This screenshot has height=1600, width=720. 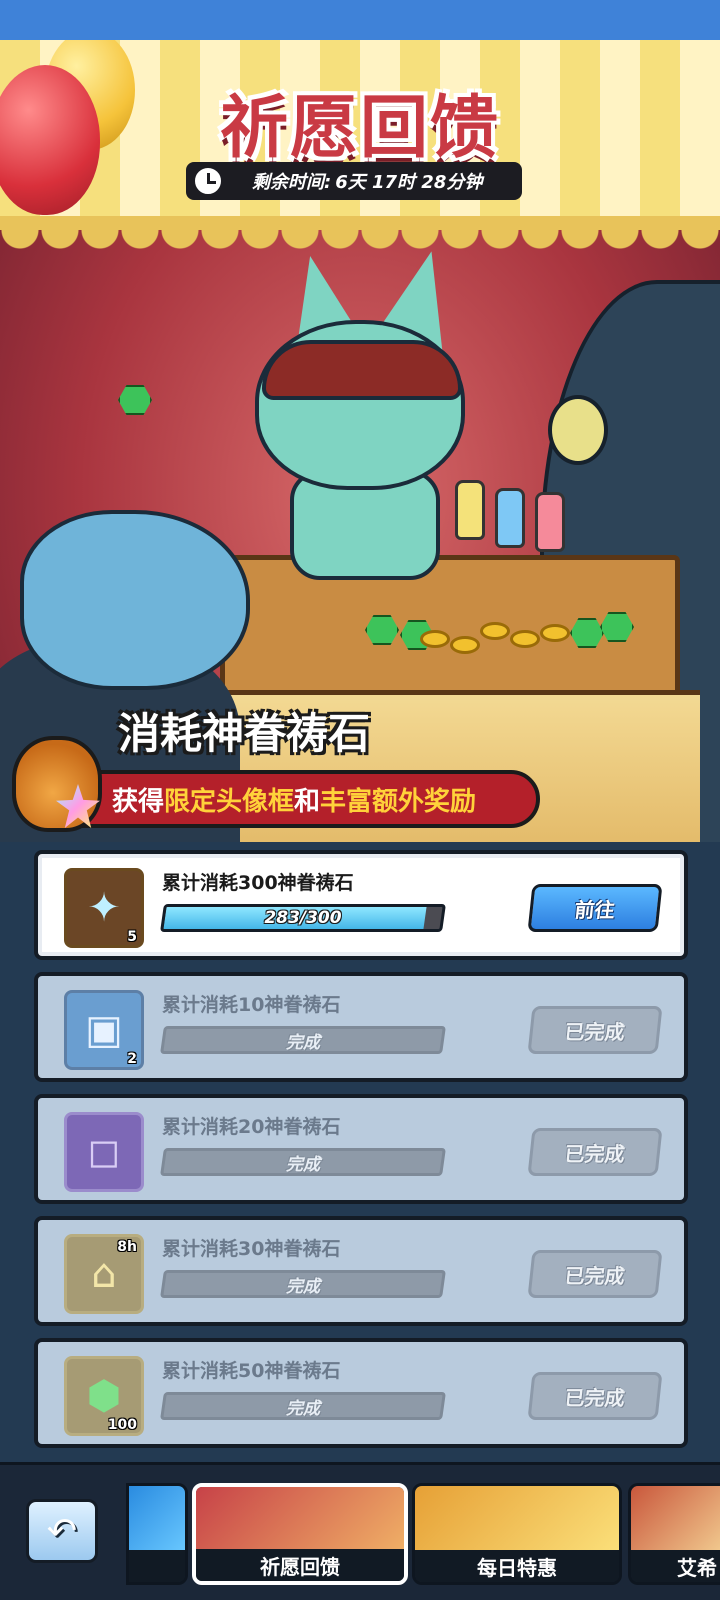 What do you see at coordinates (361, 1027) in the screenshot?
I see `task-row: ▣ 2 累计消耗10神眷祷石 完成 已完成` at bounding box center [361, 1027].